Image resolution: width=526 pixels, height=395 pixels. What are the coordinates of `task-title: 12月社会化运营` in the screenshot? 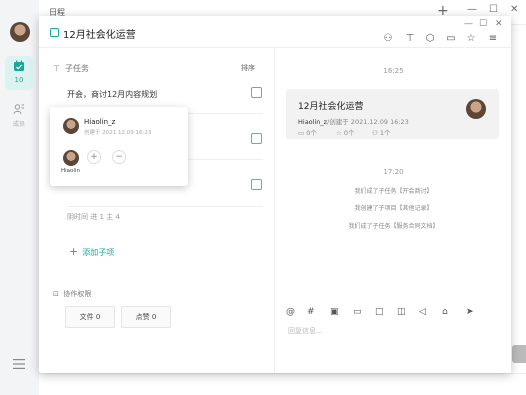 It's located at (99, 33).